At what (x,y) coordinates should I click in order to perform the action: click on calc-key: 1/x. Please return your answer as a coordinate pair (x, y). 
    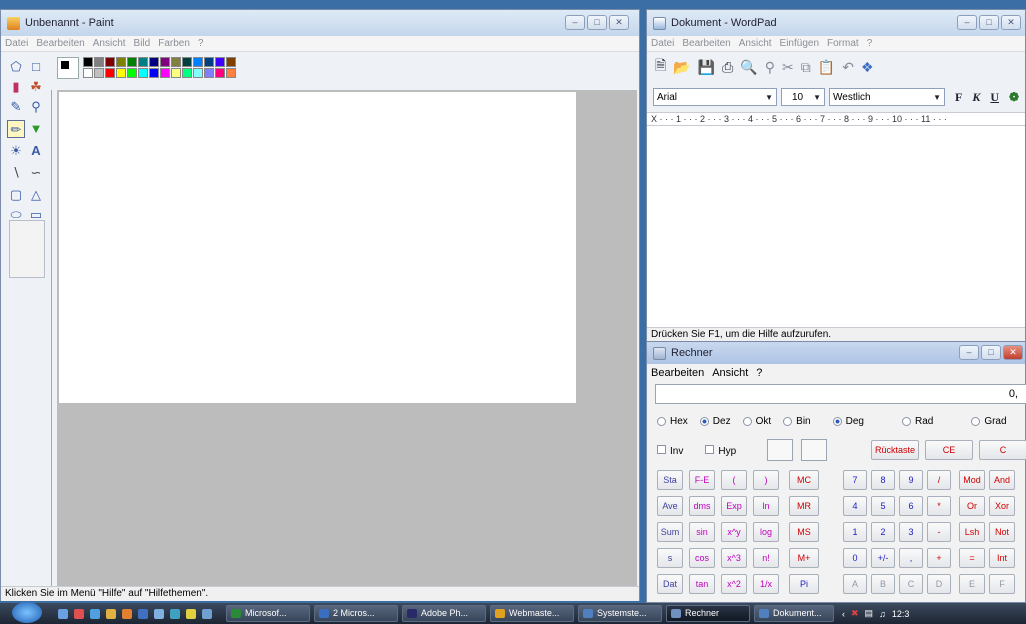
    Looking at the image, I should click on (766, 584).